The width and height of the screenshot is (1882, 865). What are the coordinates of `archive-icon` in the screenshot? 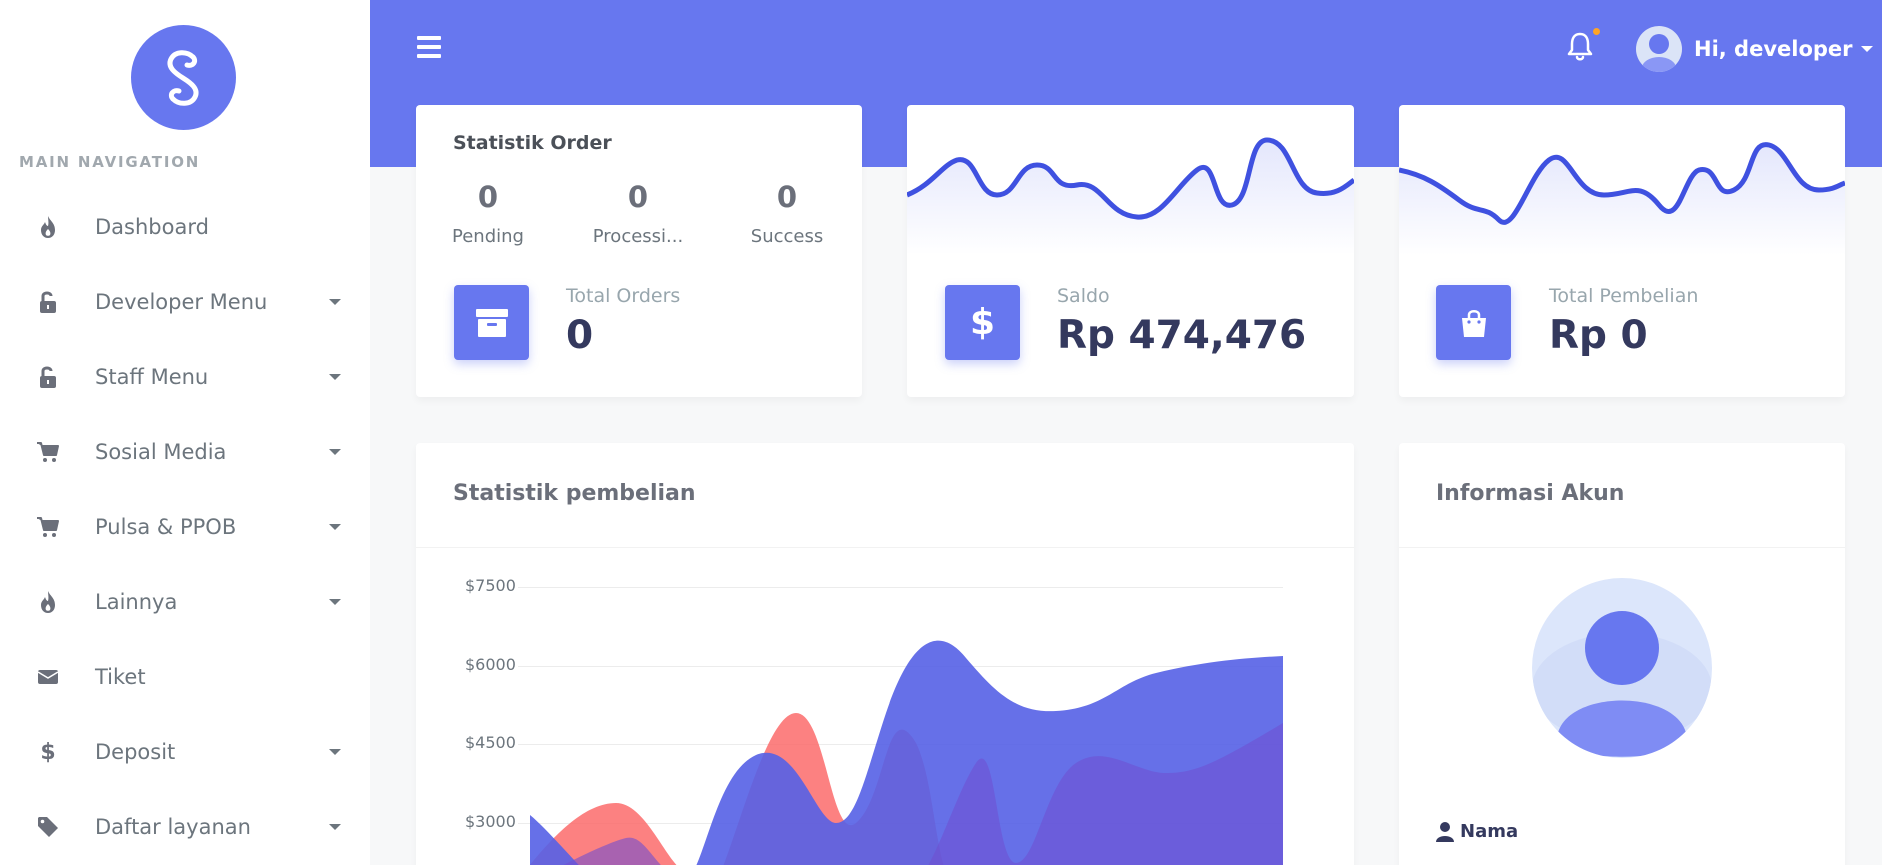 It's located at (491, 322).